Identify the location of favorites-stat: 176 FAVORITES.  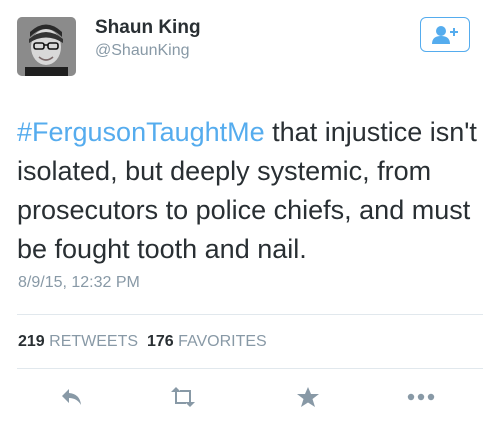
(207, 341).